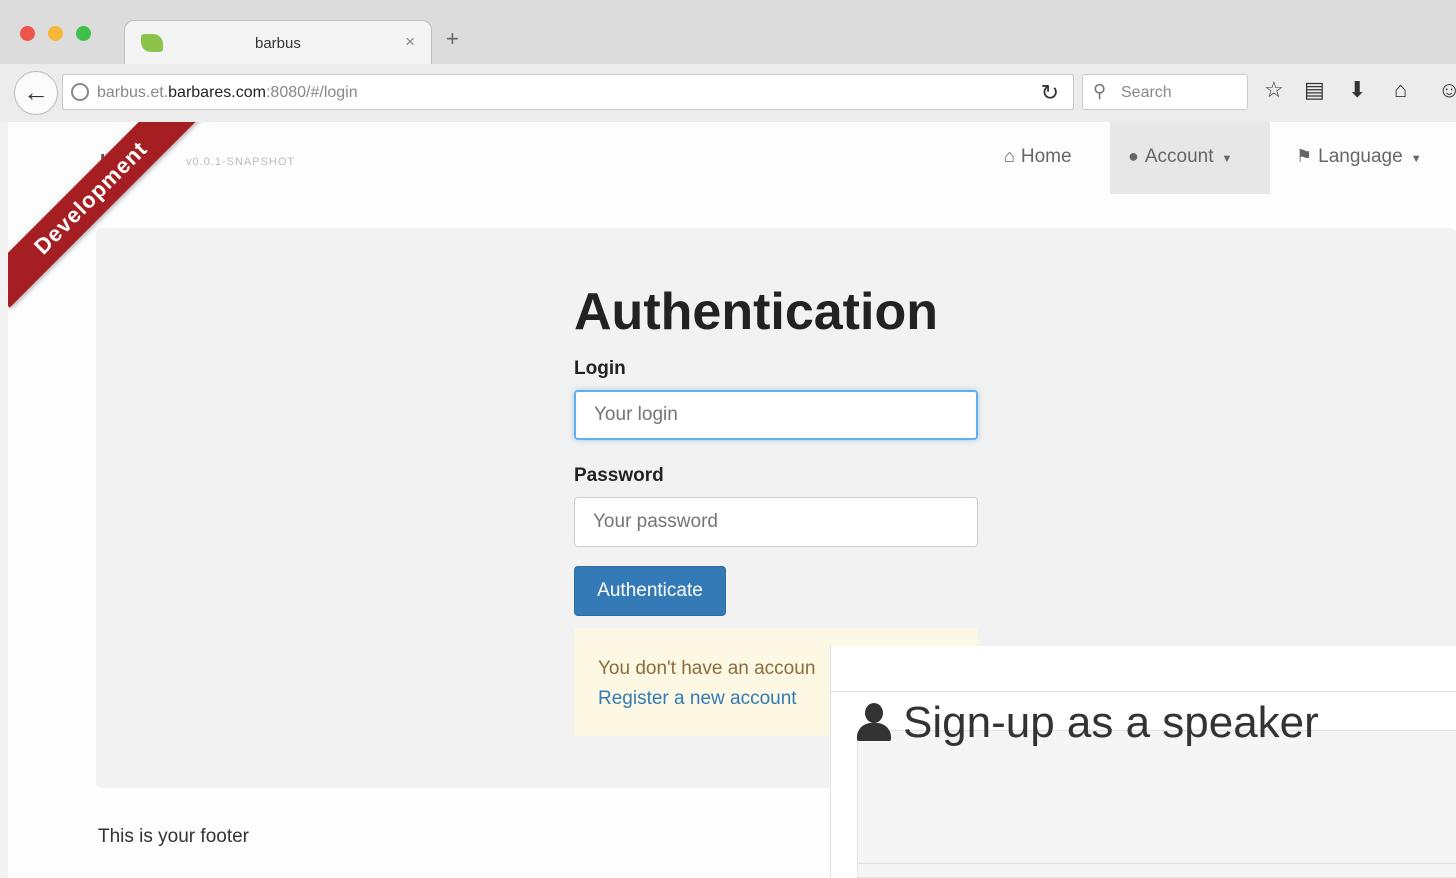  What do you see at coordinates (241, 162) in the screenshot?
I see `version-label: v0.0.1-SNAPSHOT` at bounding box center [241, 162].